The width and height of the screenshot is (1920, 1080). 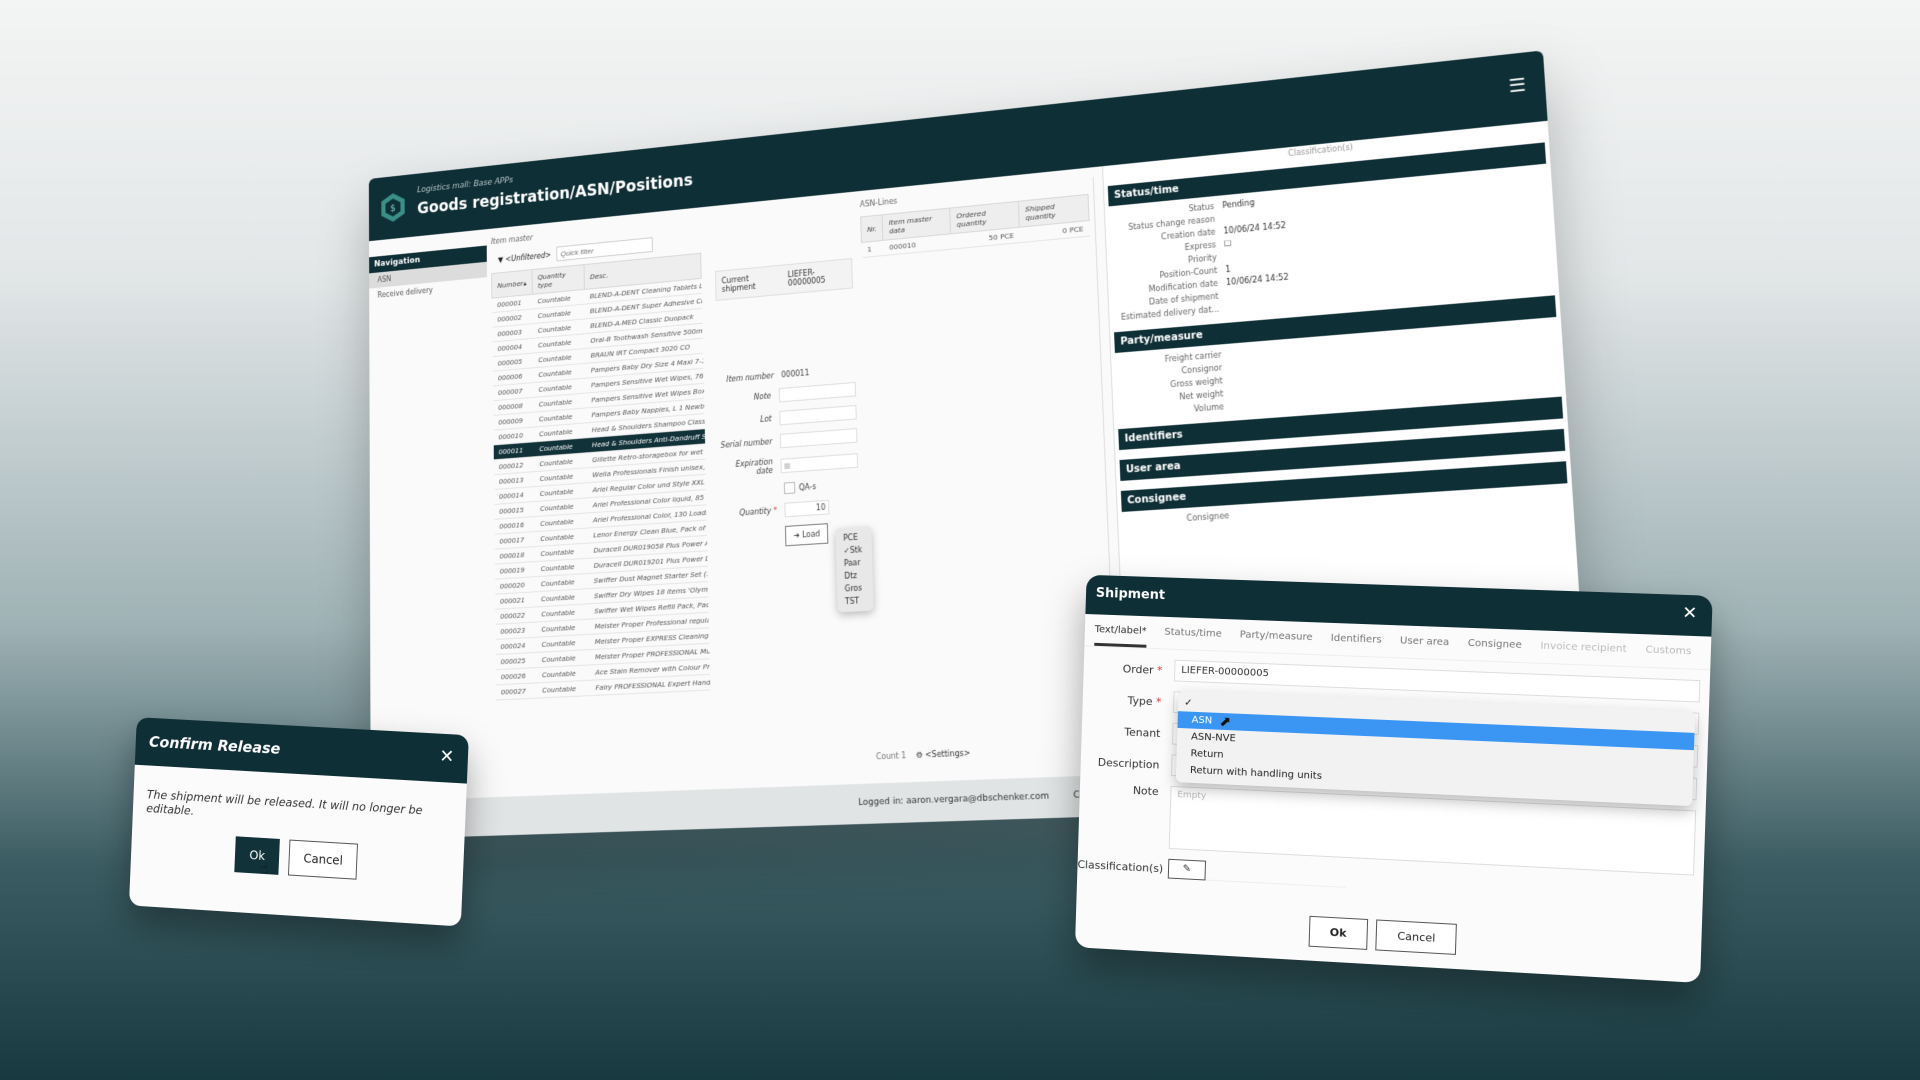 What do you see at coordinates (1208, 517) in the screenshot?
I see `consignee-label: Consignee` at bounding box center [1208, 517].